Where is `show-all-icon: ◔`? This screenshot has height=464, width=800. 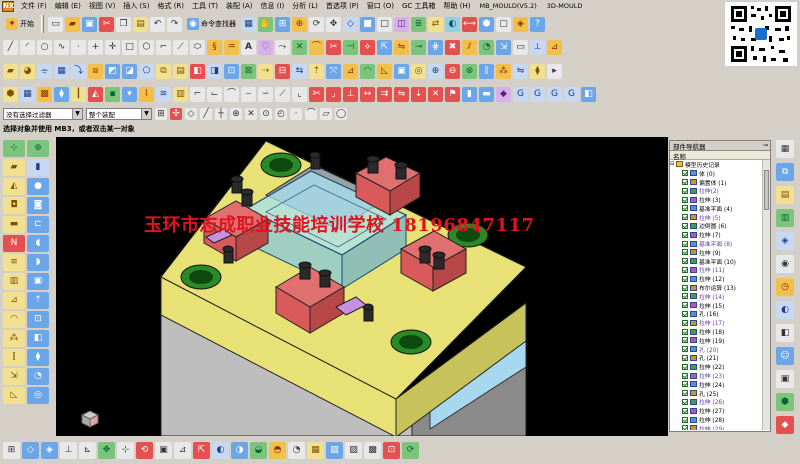
show-all-icon: ◔ is located at coordinates (296, 450).